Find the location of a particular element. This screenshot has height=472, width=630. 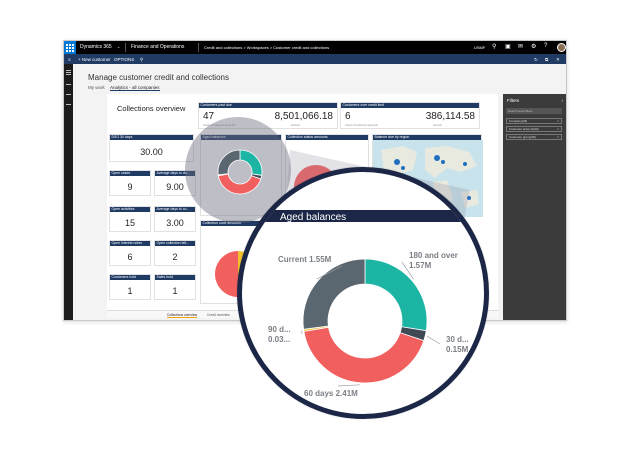

chat-icon: ▣ is located at coordinates (508, 46).